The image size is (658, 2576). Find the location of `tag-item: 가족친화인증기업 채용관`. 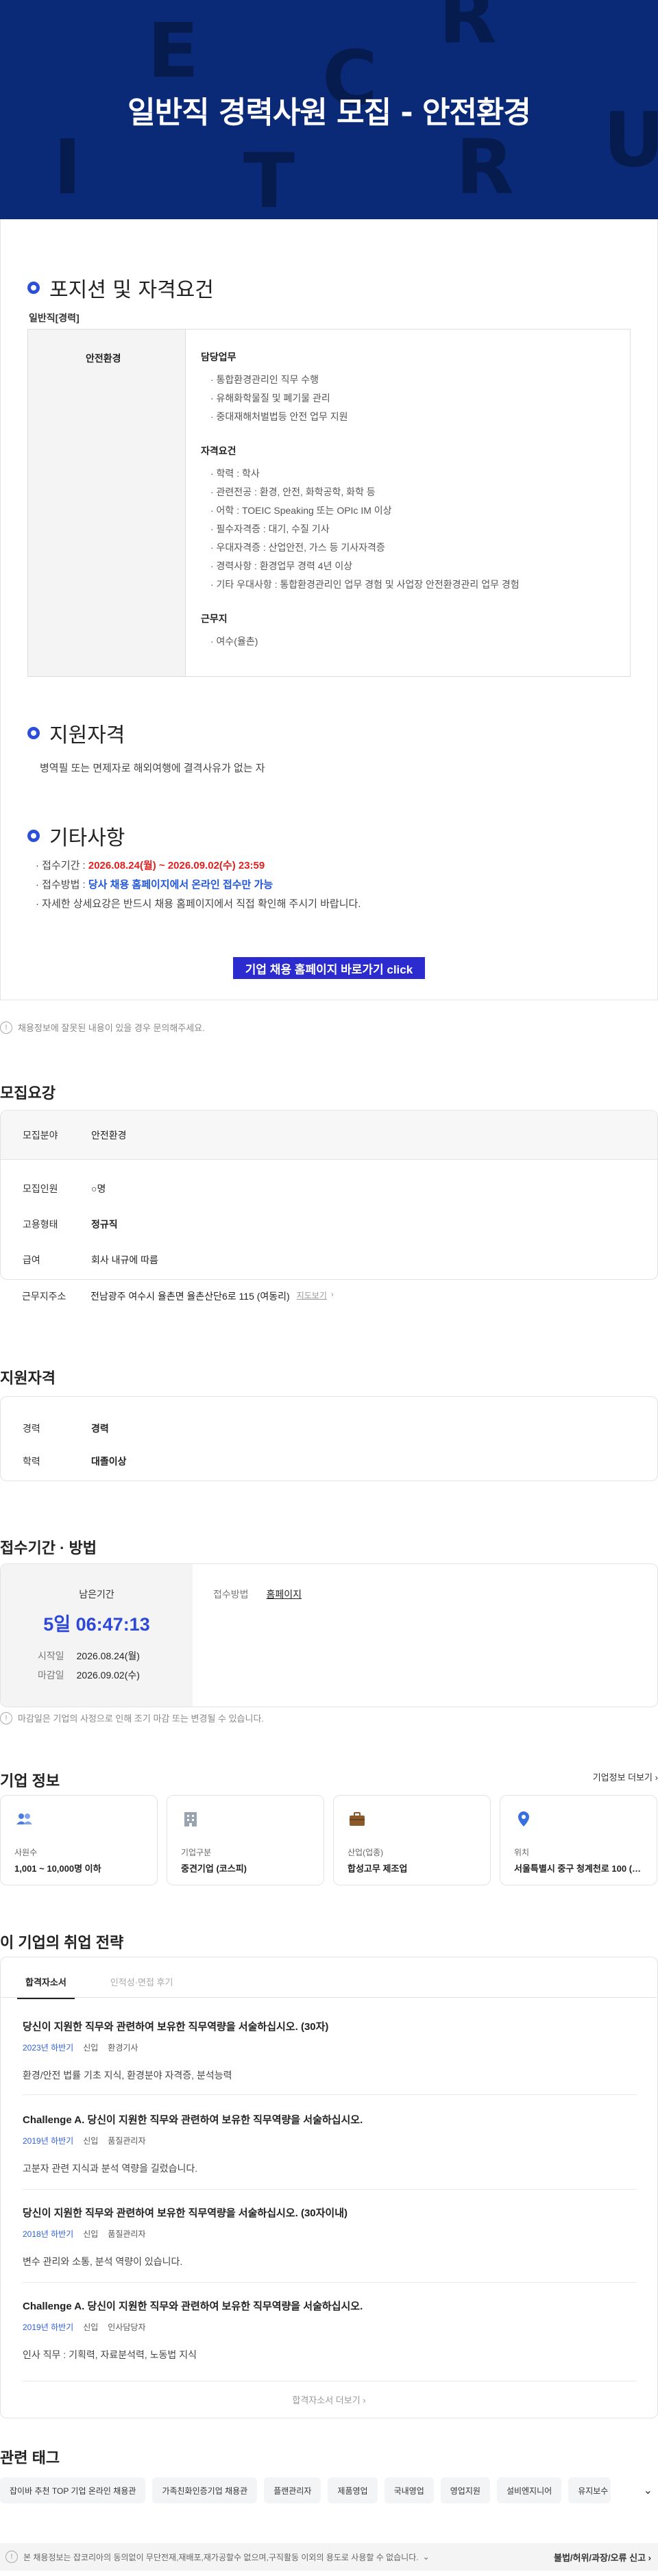

tag-item: 가족친화인증기업 채용관 is located at coordinates (205, 2490).